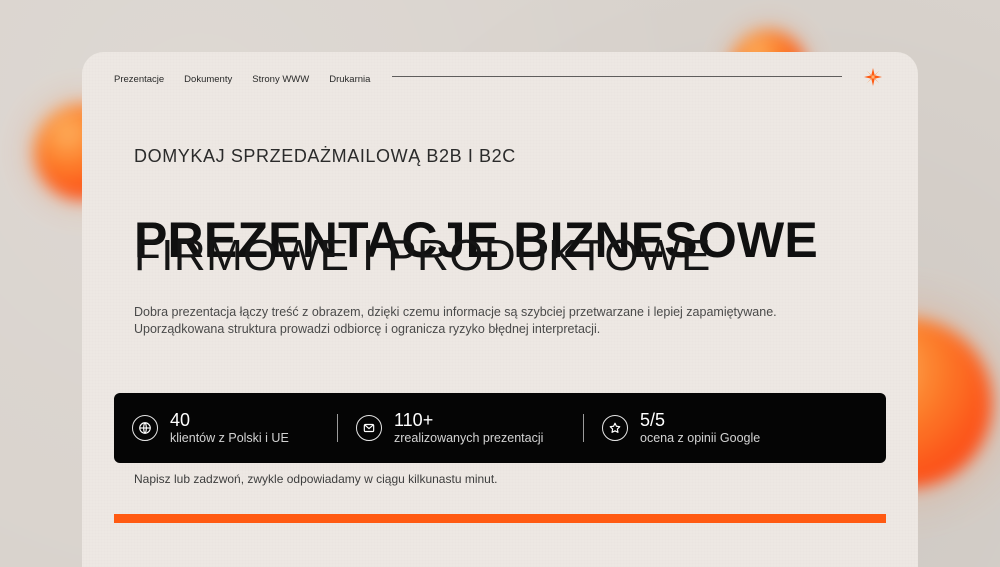 The image size is (1000, 567). I want to click on nav-item-drukarnia: Drukarnia, so click(349, 79).